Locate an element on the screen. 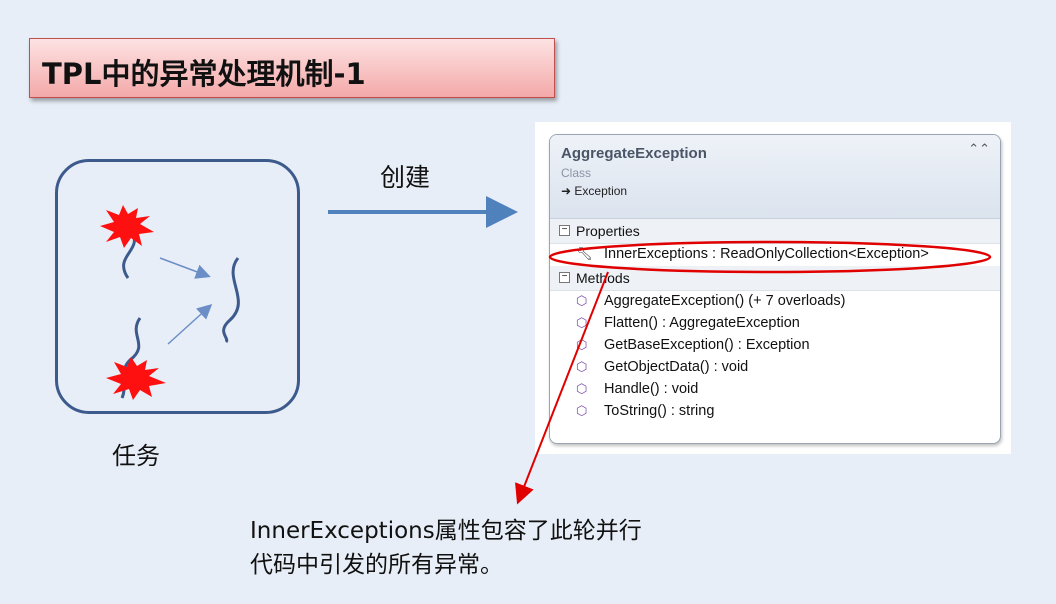  highlight-ellipse is located at coordinates (770, 257).